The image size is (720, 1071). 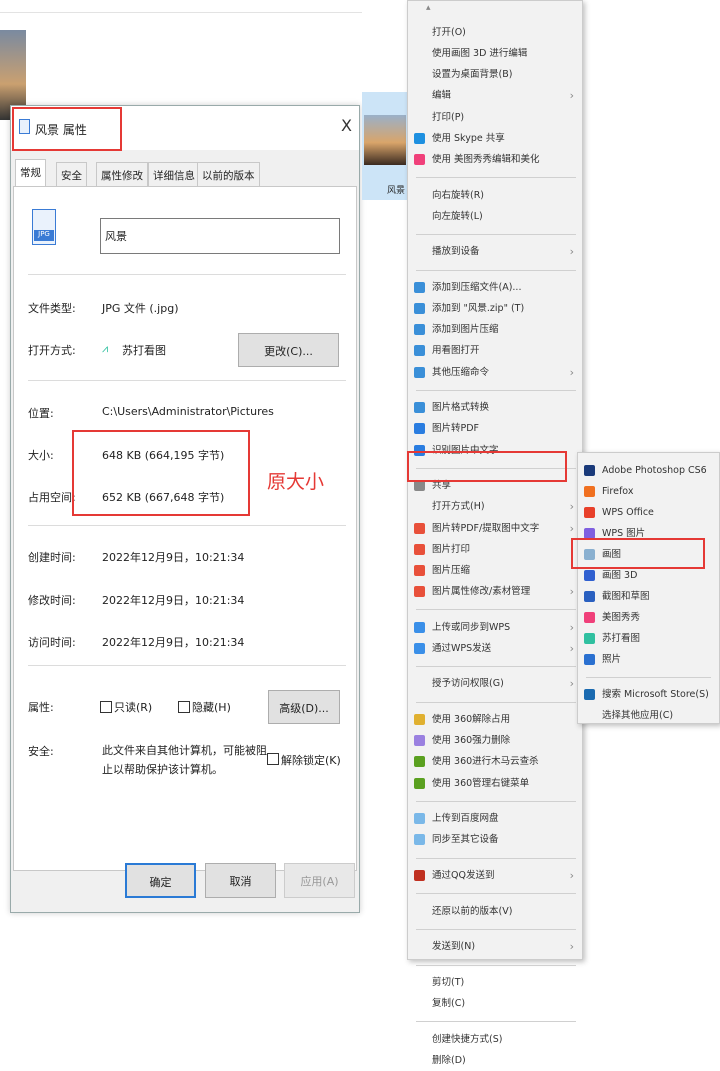 I want to click on apply-button: 应用(A), so click(x=319, y=880).